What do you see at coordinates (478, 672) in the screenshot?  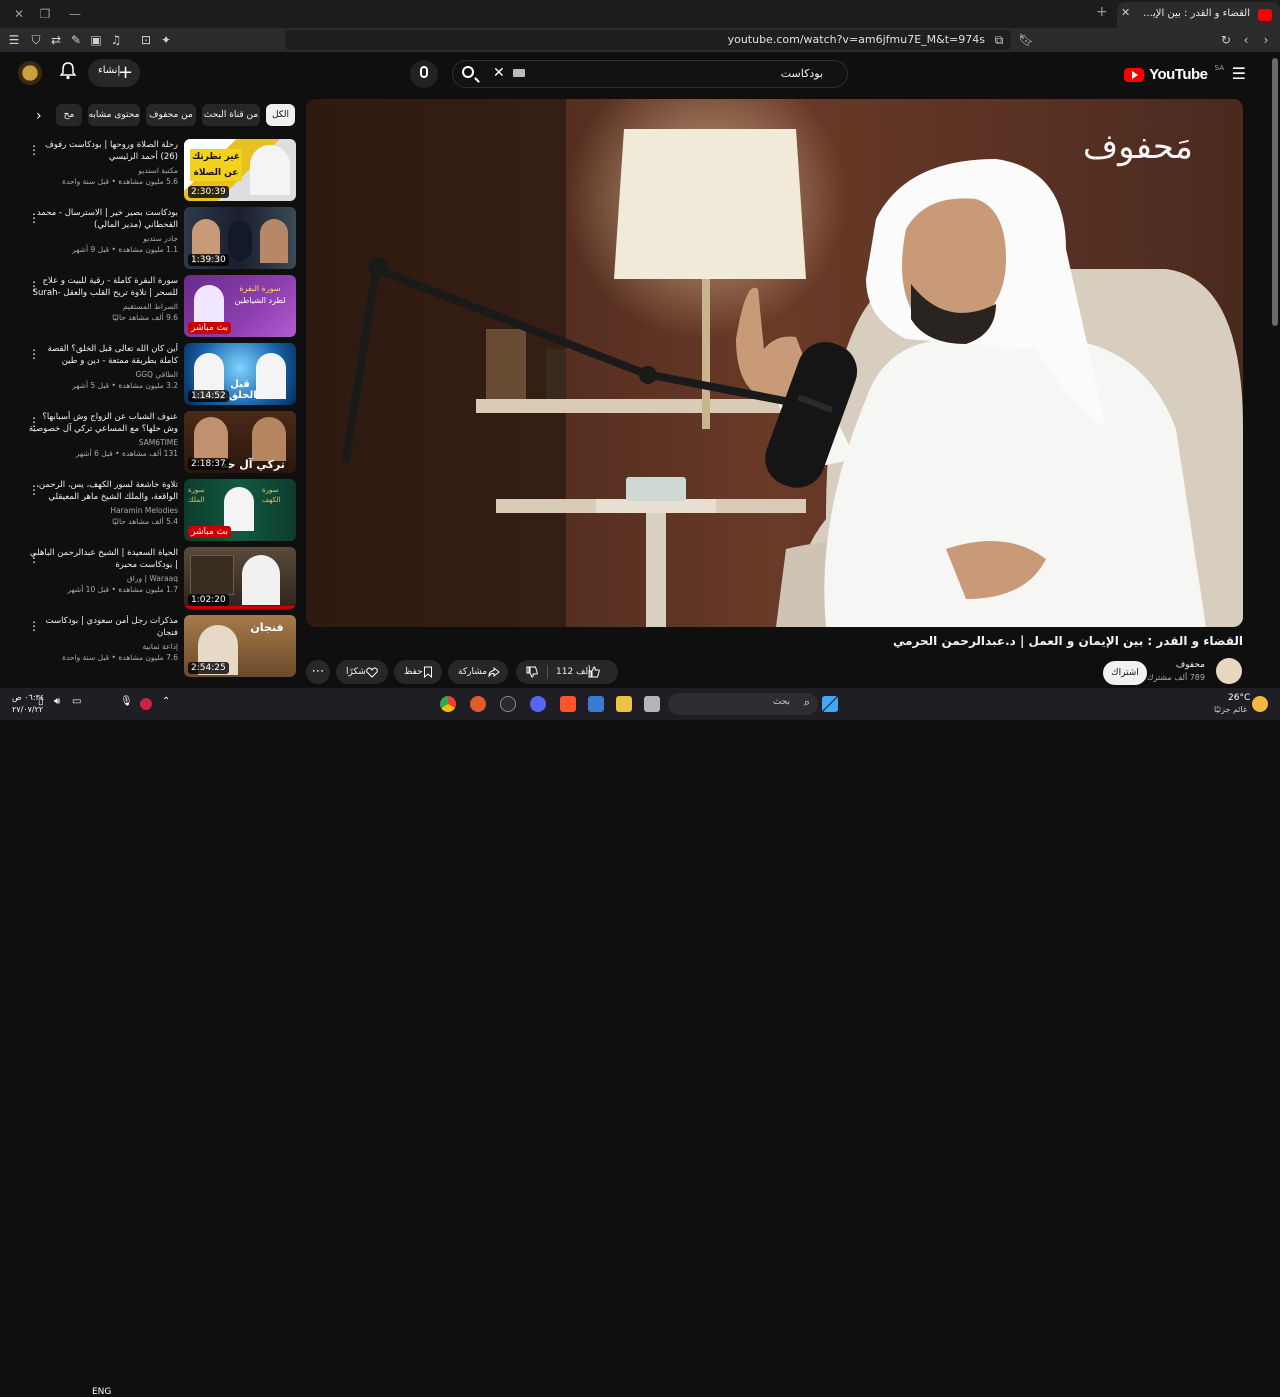 I see `share-button: مشاركة` at bounding box center [478, 672].